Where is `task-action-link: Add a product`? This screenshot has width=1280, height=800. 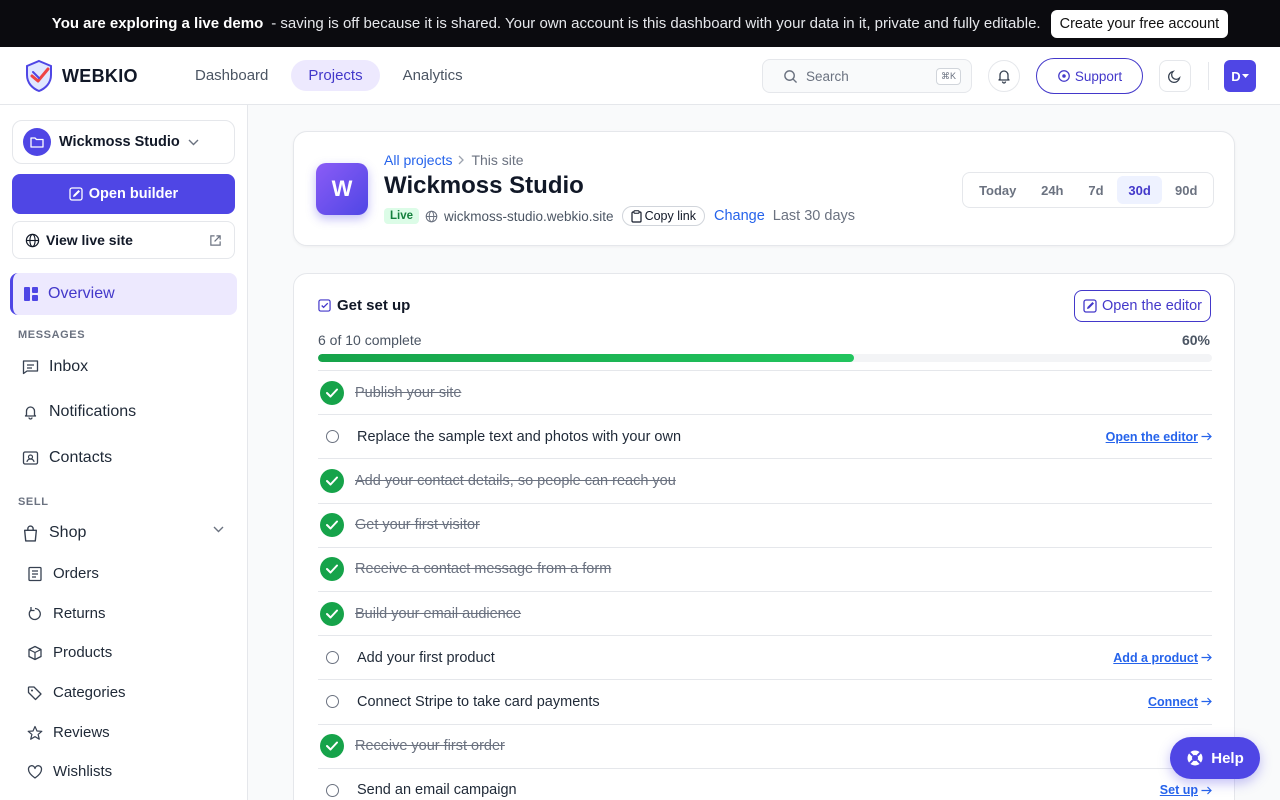 task-action-link: Add a product is located at coordinates (1162, 658).